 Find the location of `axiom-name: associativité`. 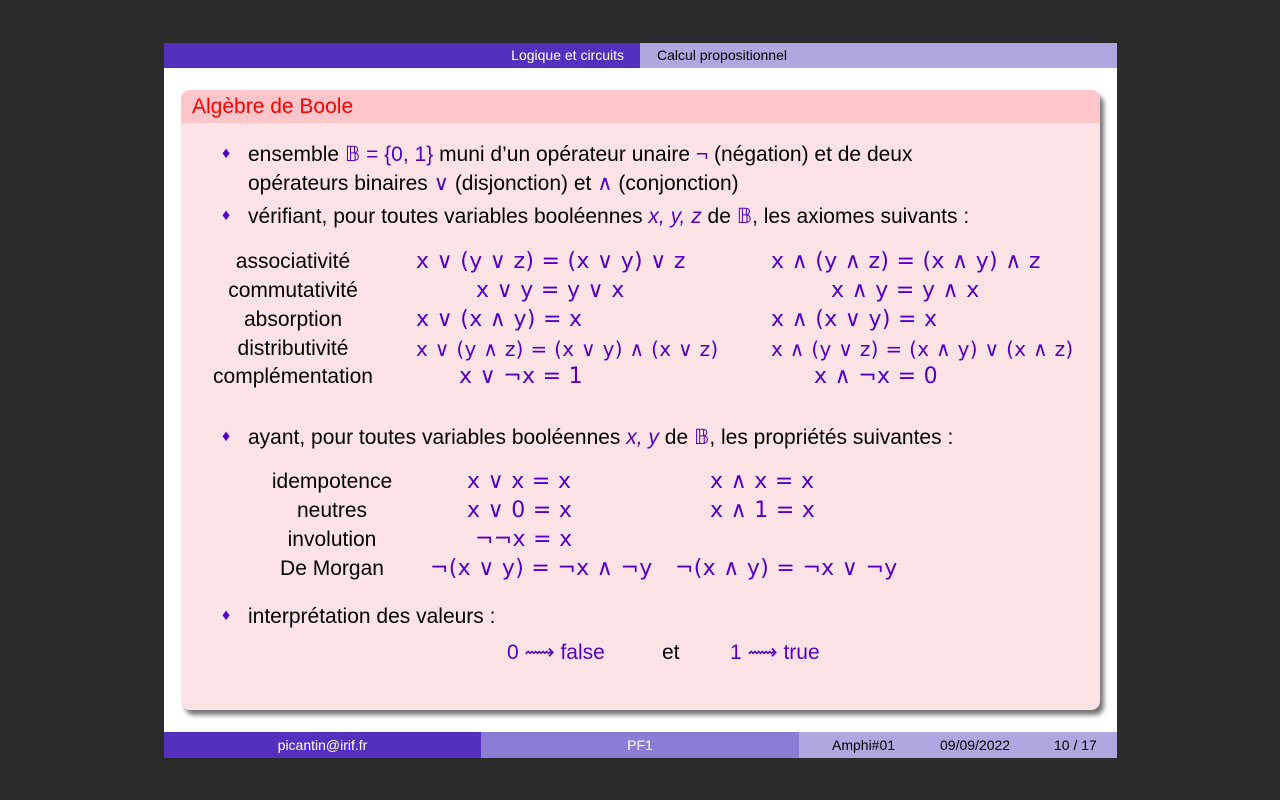

axiom-name: associativité is located at coordinates (293, 261).